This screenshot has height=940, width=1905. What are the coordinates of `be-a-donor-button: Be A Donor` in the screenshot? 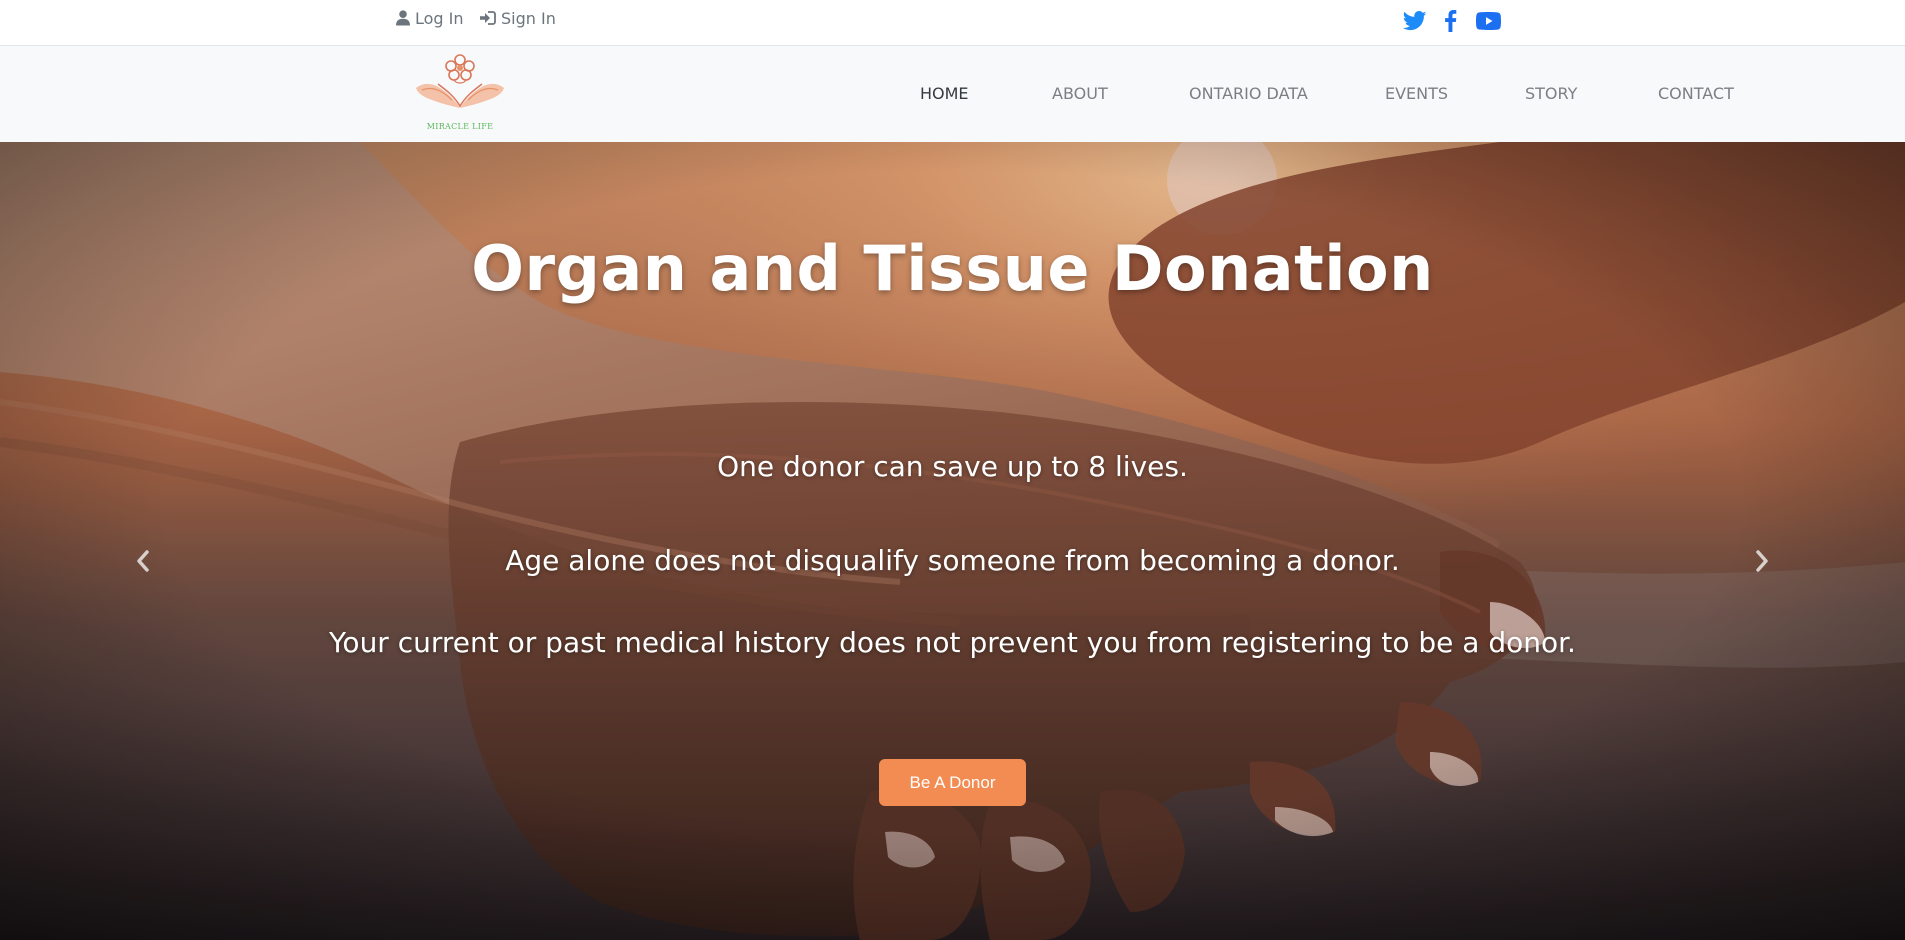 It's located at (952, 782).